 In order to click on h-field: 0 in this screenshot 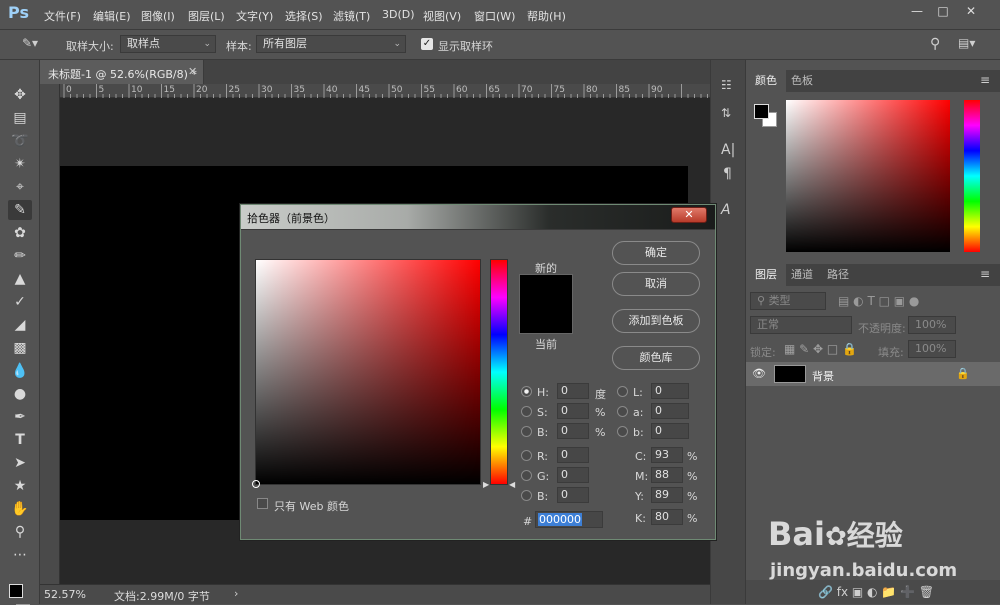, I will do `click(573, 391)`.